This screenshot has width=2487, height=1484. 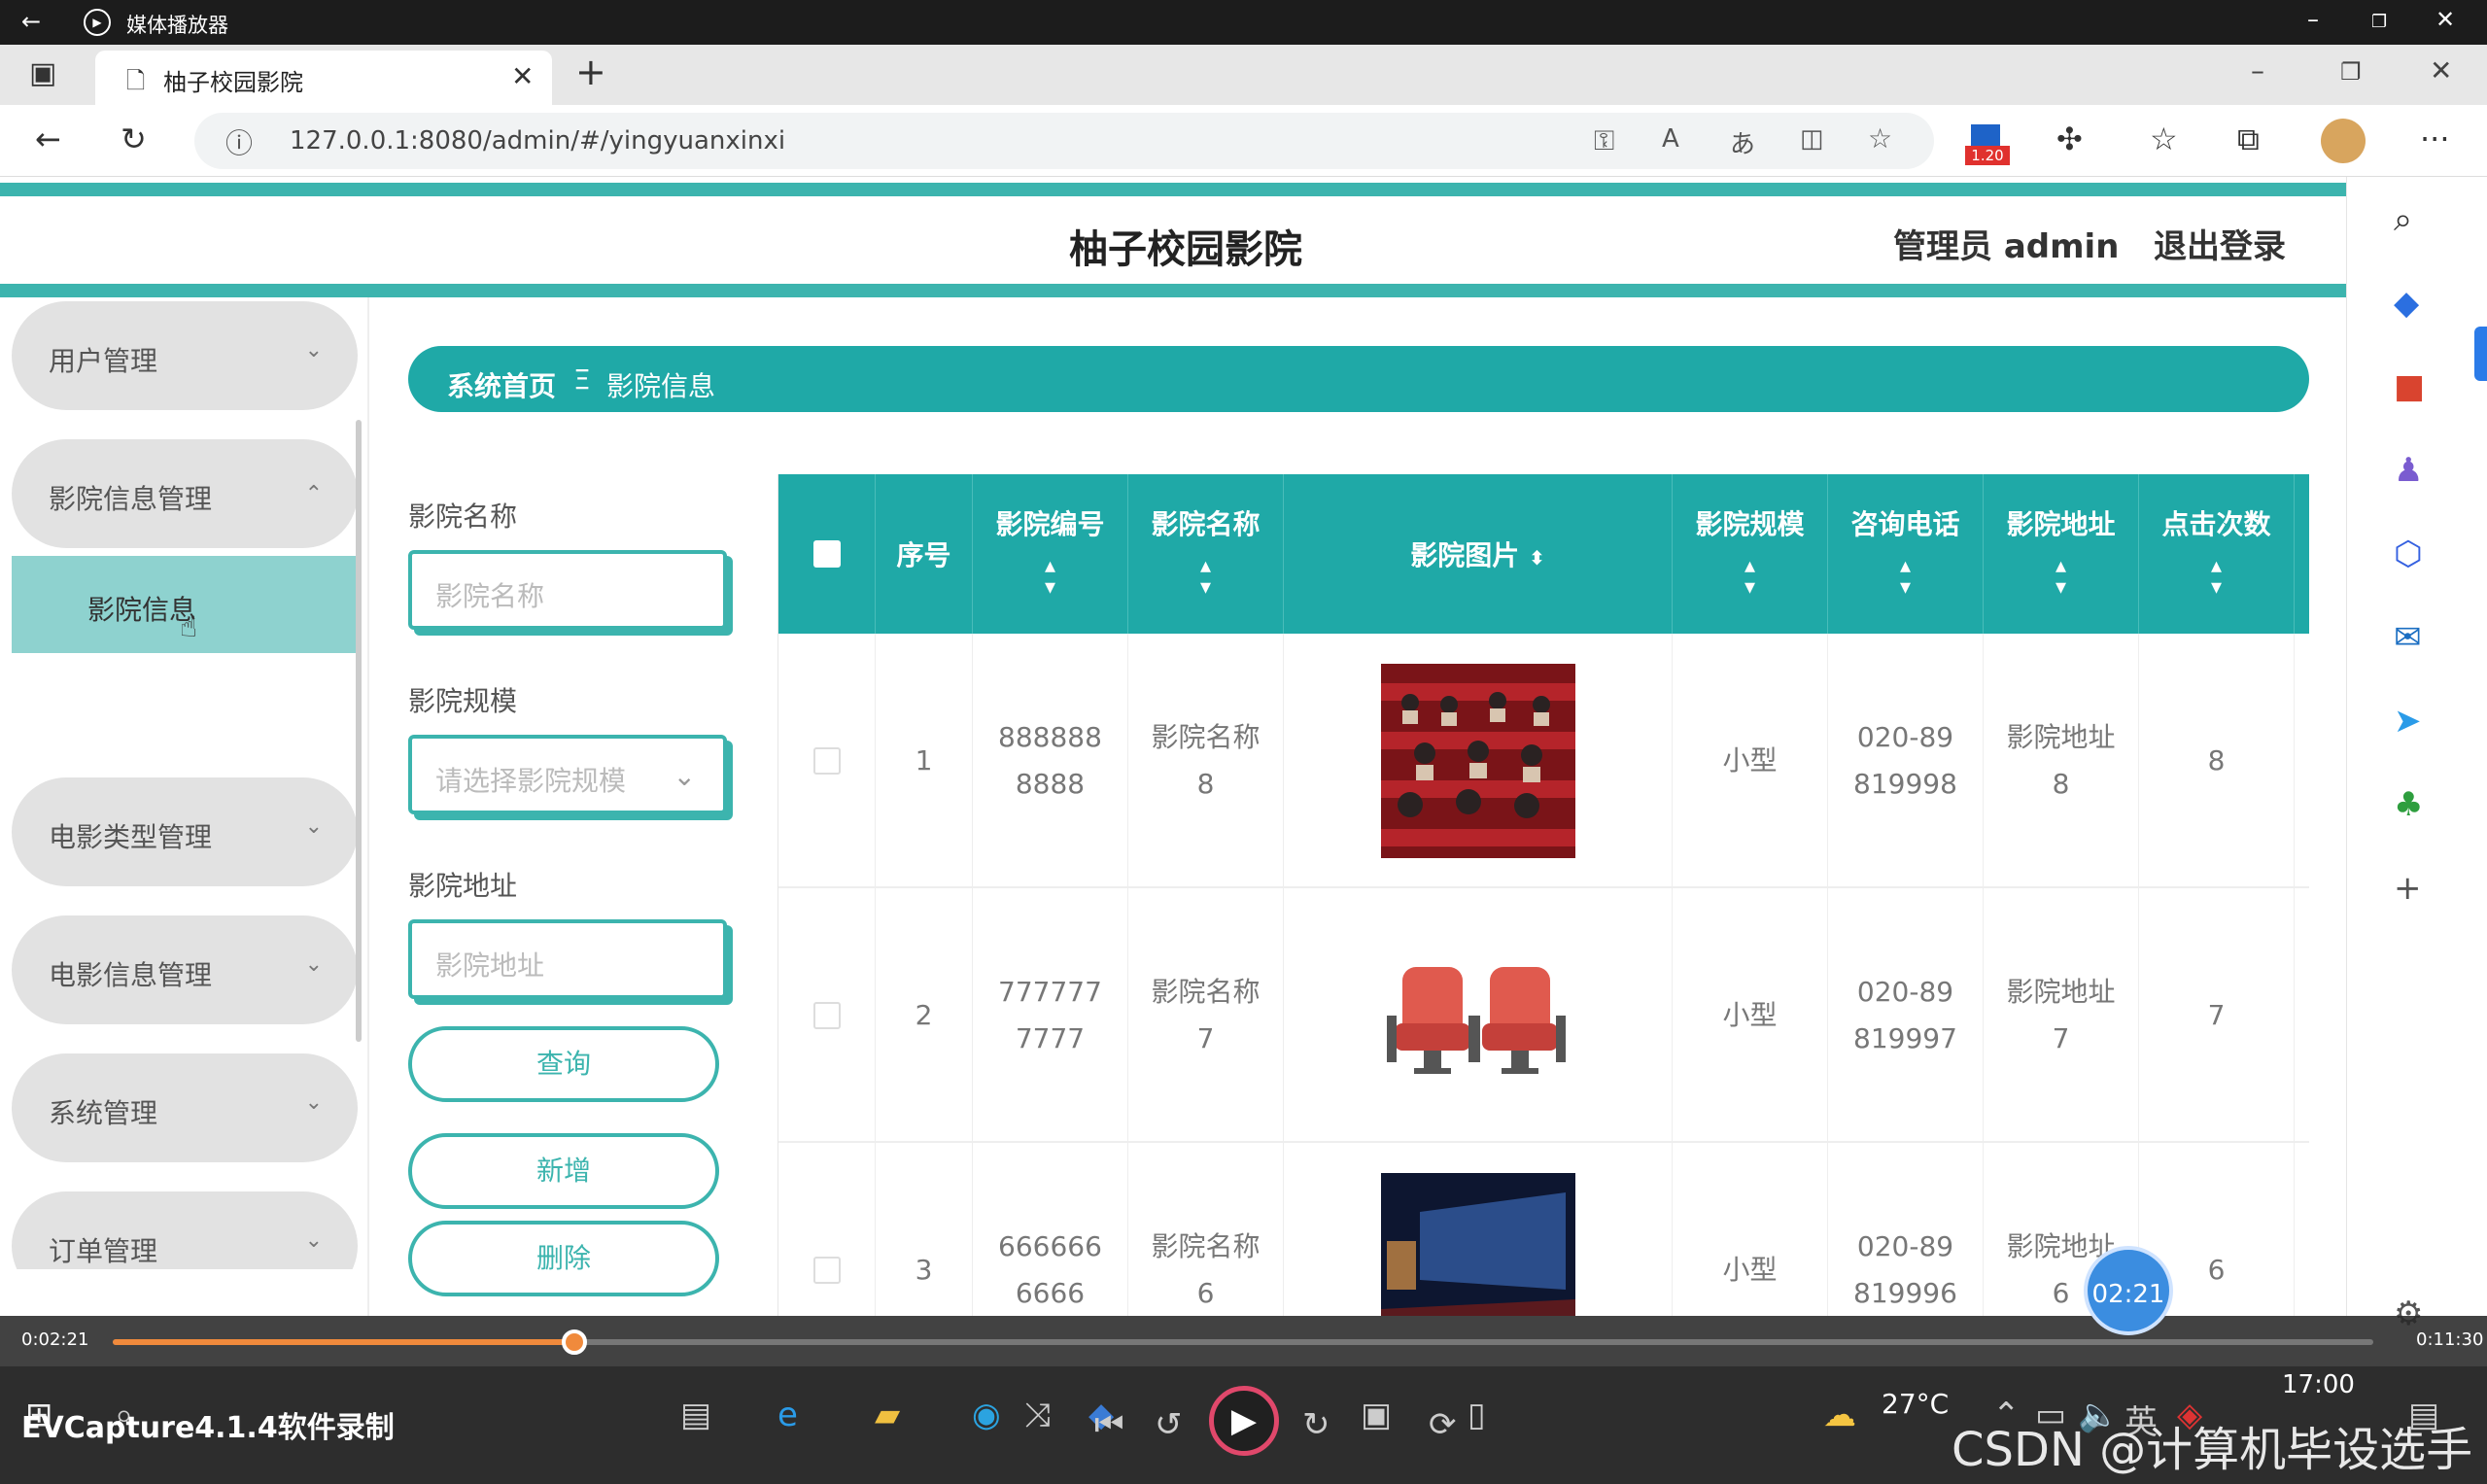 What do you see at coordinates (2408, 637) in the screenshot?
I see `outlook-icon: ✉` at bounding box center [2408, 637].